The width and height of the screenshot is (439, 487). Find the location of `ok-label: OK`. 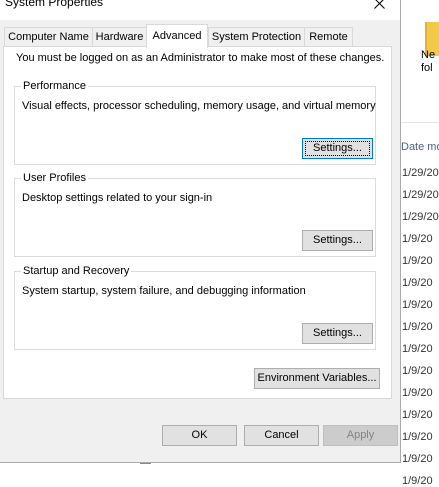

ok-label: OK is located at coordinates (199, 435).